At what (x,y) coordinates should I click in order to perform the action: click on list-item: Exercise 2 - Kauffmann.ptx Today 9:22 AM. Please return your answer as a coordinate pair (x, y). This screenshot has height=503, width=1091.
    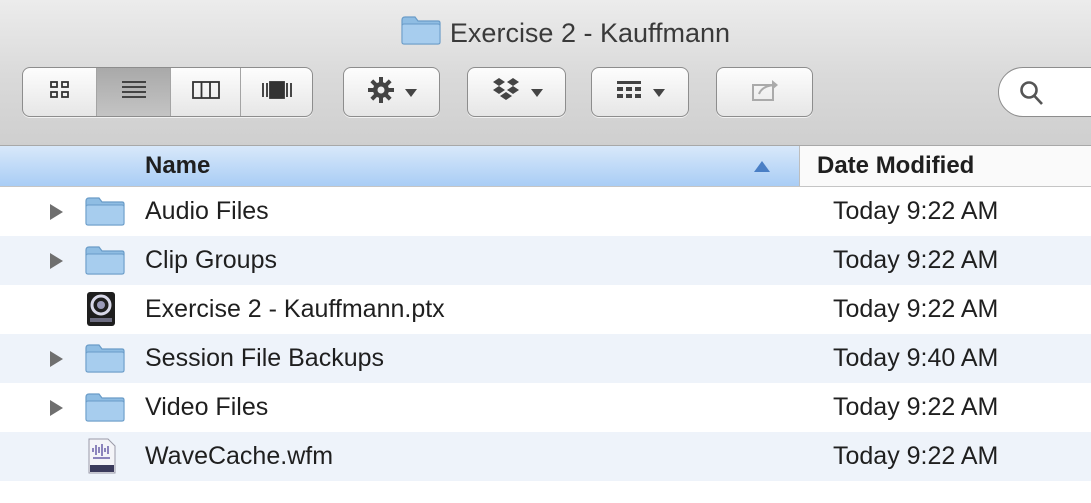
    Looking at the image, I should click on (545, 309).